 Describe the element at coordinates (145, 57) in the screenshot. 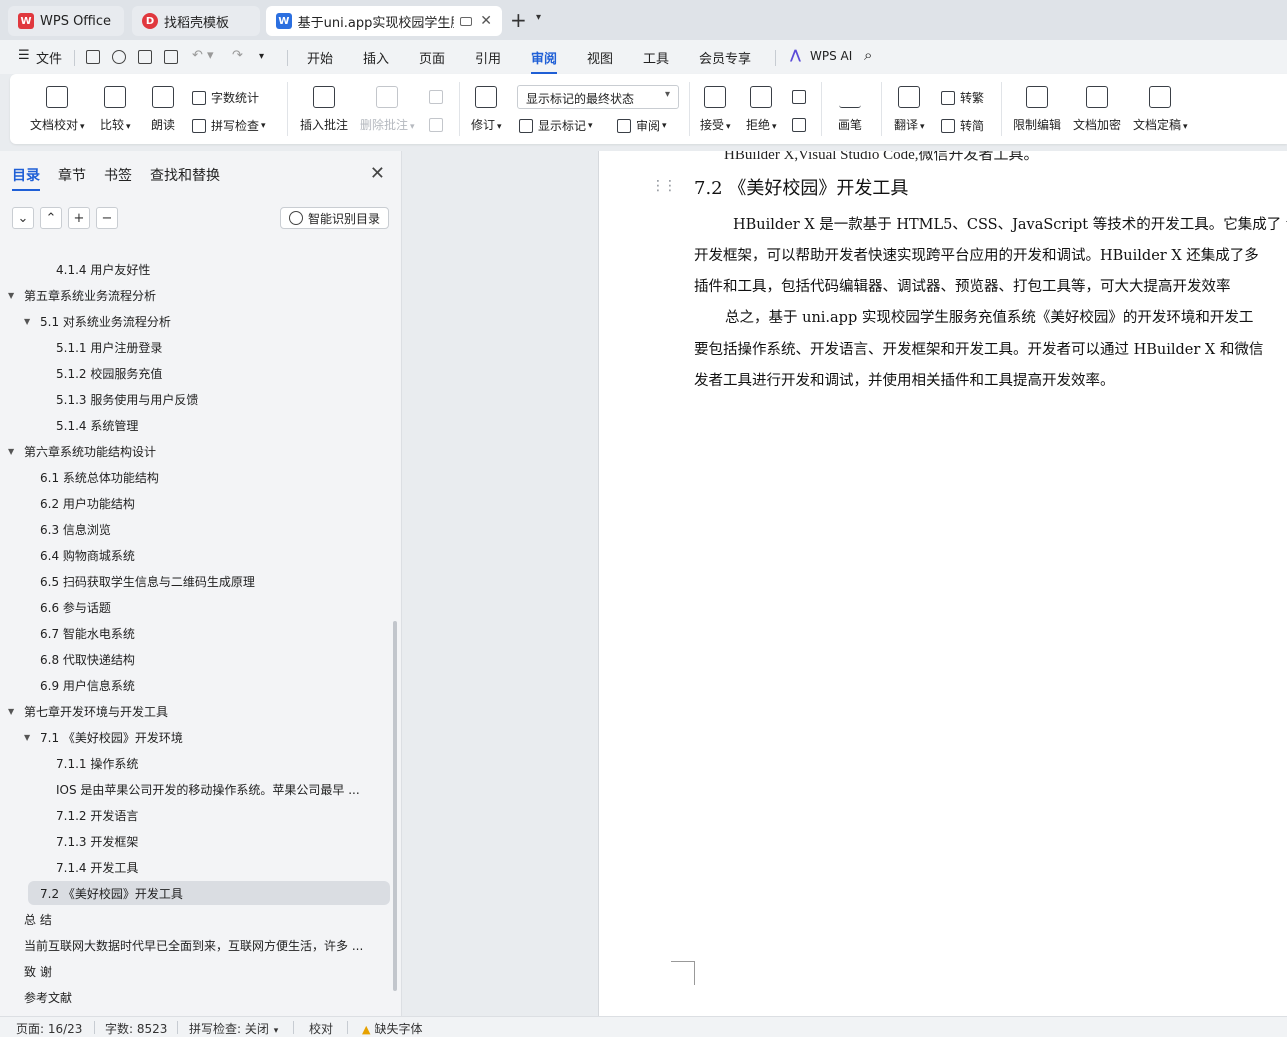

I see `print-icon` at that location.